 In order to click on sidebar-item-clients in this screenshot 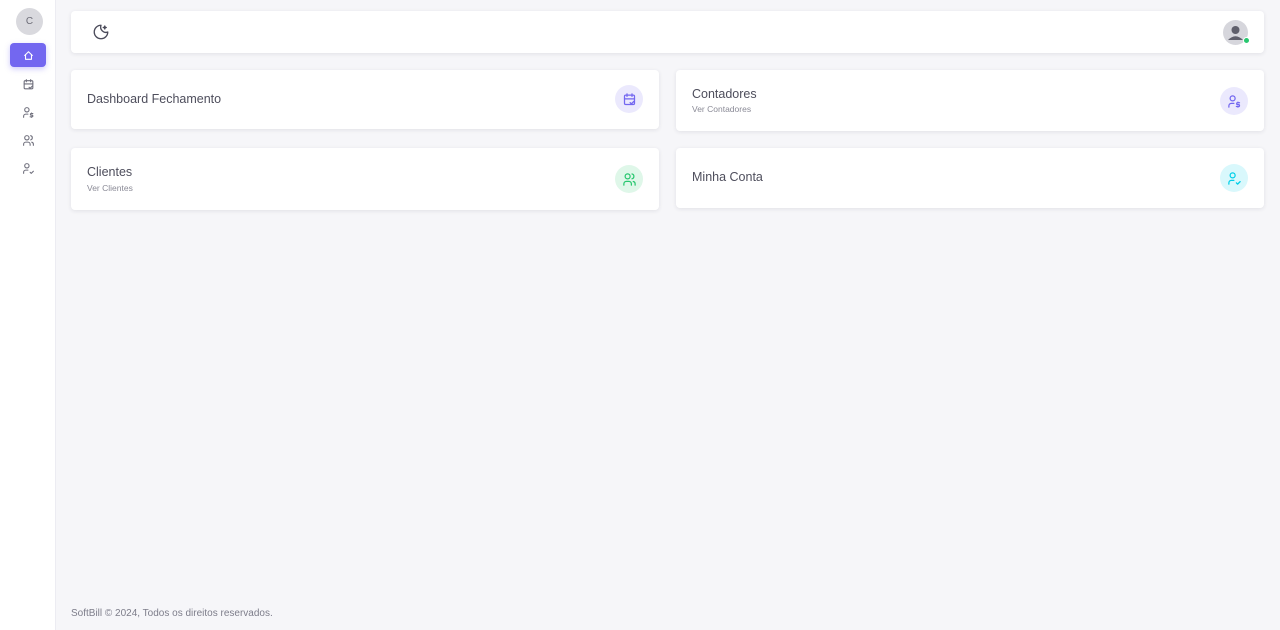, I will do `click(28, 140)`.